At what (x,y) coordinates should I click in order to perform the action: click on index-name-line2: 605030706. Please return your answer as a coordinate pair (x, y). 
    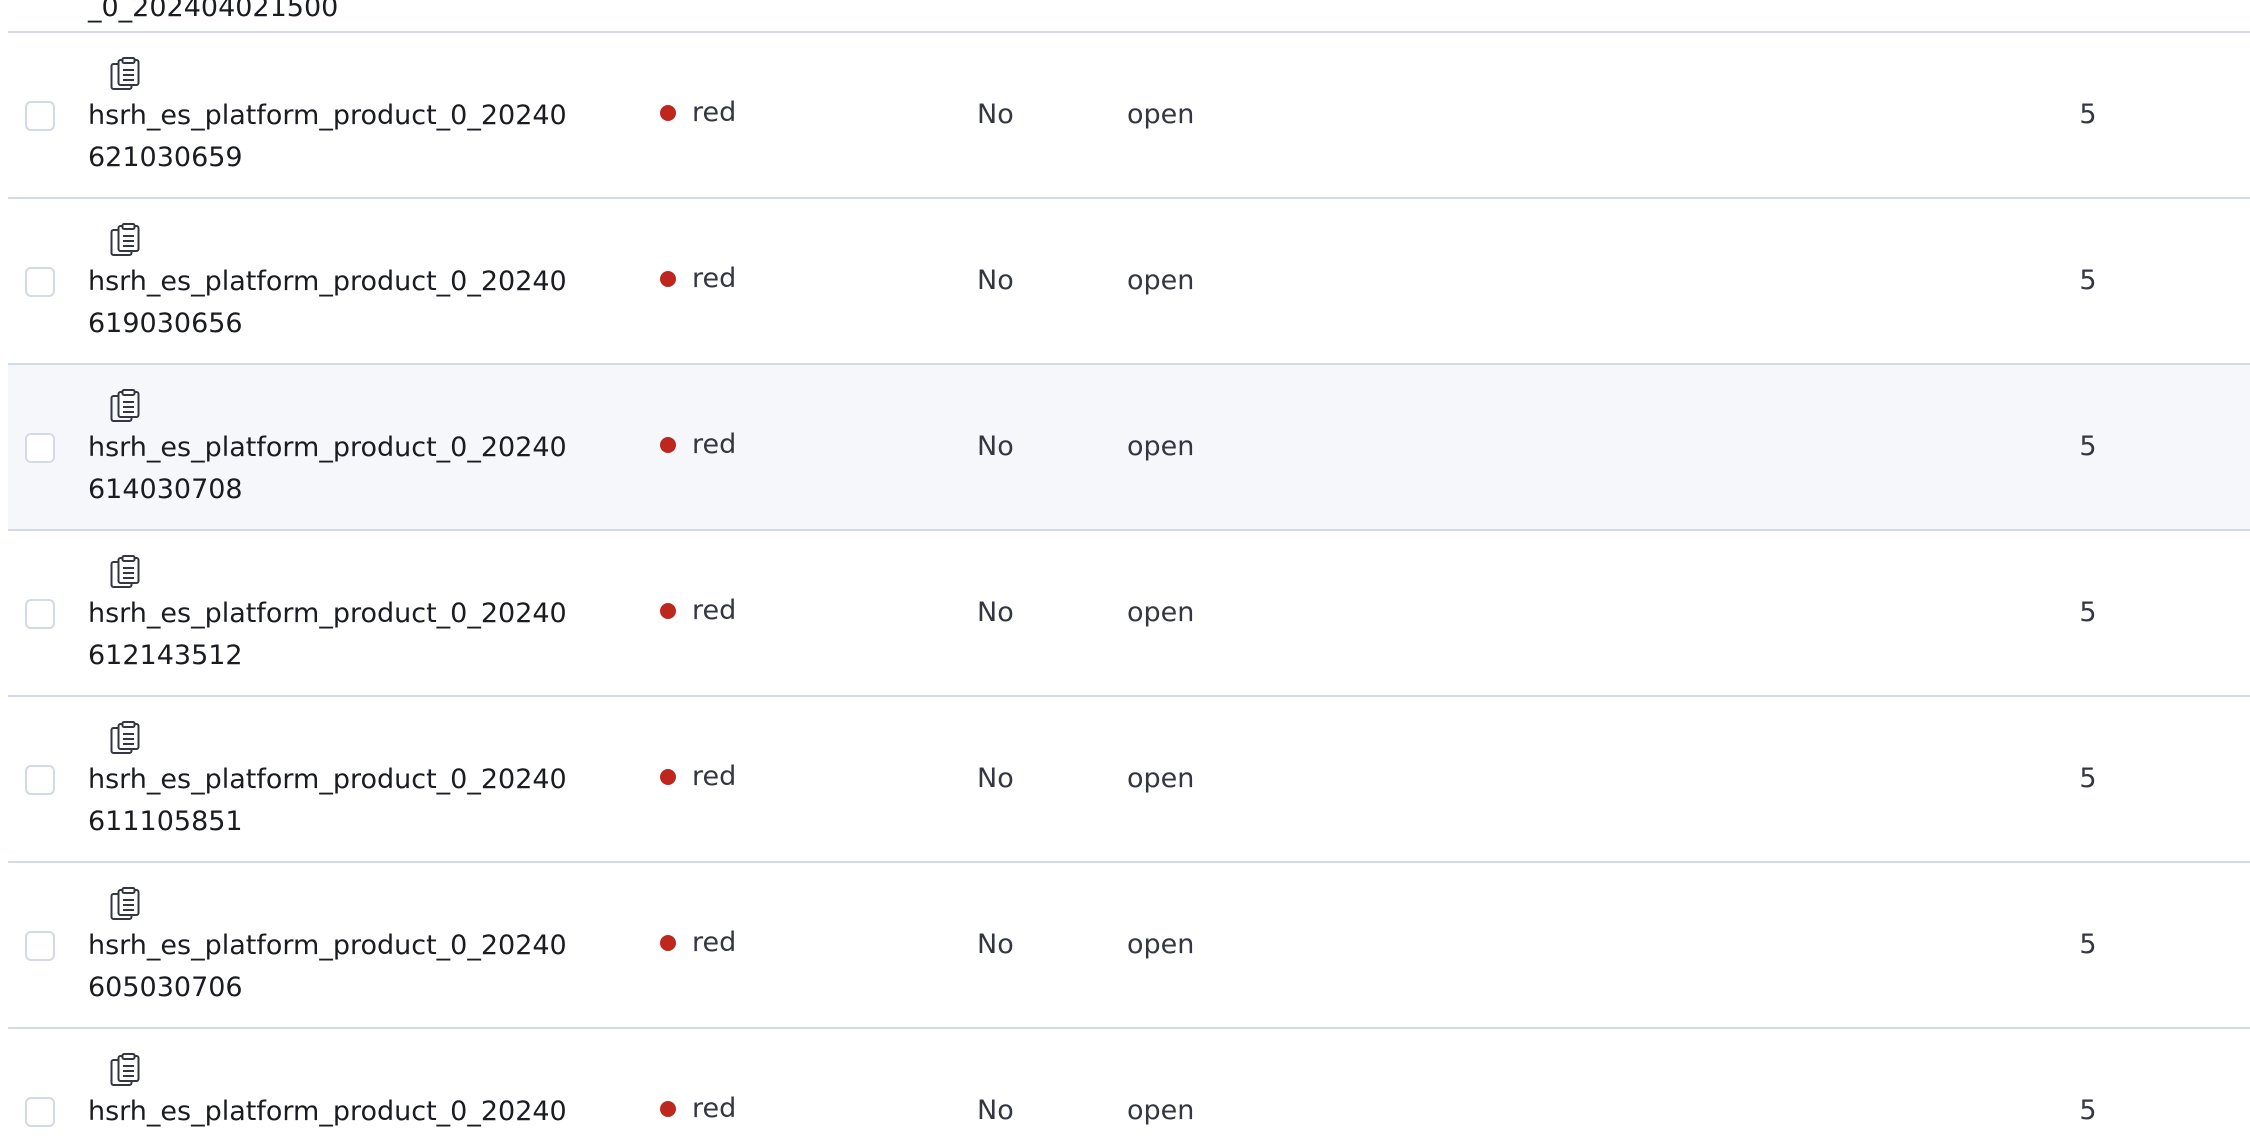
    Looking at the image, I should click on (165, 987).